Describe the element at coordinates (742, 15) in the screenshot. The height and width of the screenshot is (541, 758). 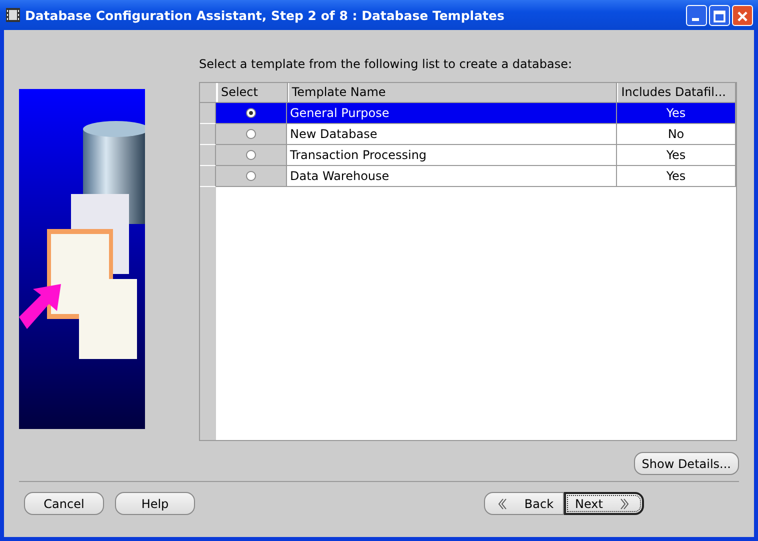
I see `close-button` at that location.